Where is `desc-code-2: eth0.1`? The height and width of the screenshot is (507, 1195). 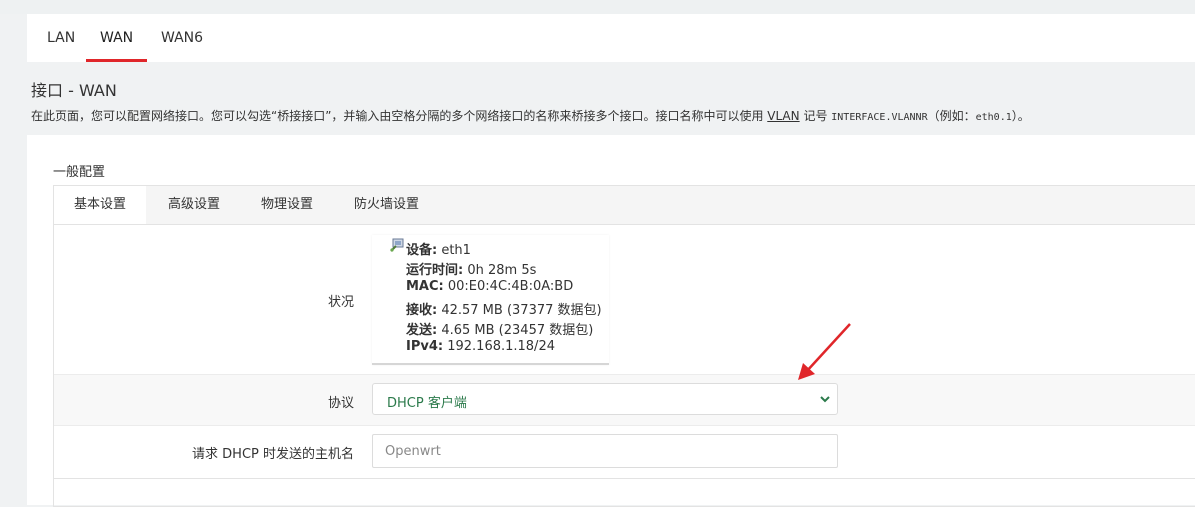
desc-code-2: eth0.1 is located at coordinates (993, 117).